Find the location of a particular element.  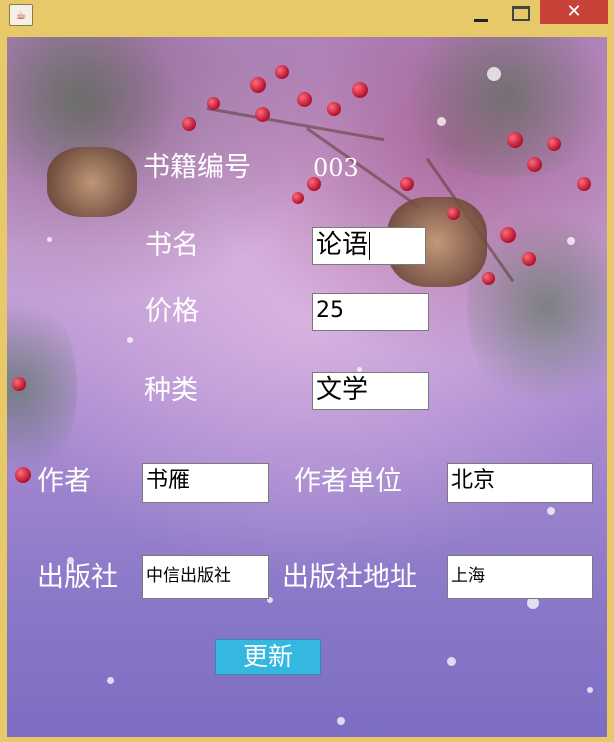

minimize-button is located at coordinates (481, 16).